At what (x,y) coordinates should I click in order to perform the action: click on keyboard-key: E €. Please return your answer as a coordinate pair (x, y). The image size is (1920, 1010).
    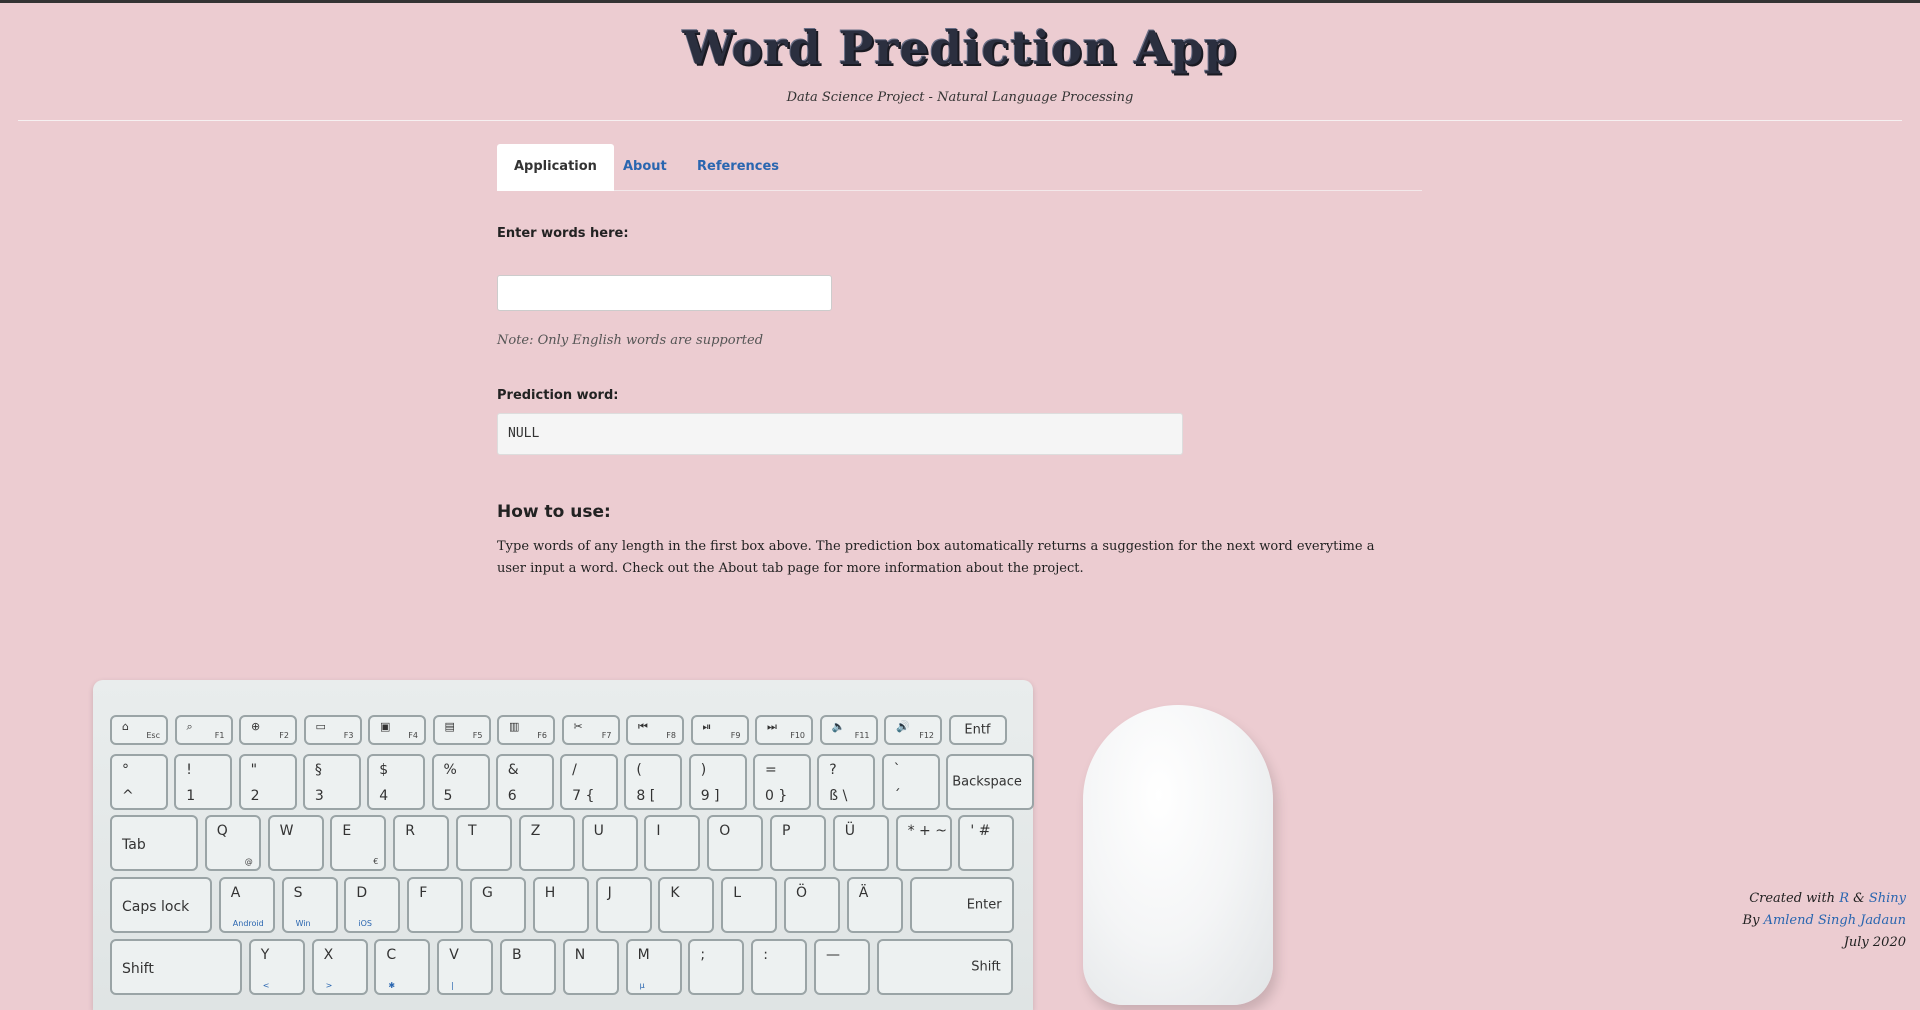
    Looking at the image, I should click on (358, 843).